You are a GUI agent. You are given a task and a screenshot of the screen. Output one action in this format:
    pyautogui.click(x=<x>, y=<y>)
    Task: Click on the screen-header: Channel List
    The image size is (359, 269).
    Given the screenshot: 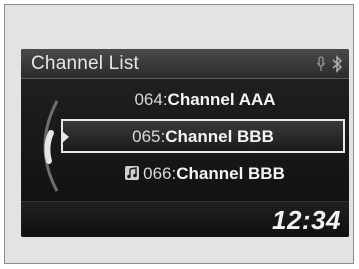 What is the action you would take?
    pyautogui.click(x=185, y=64)
    